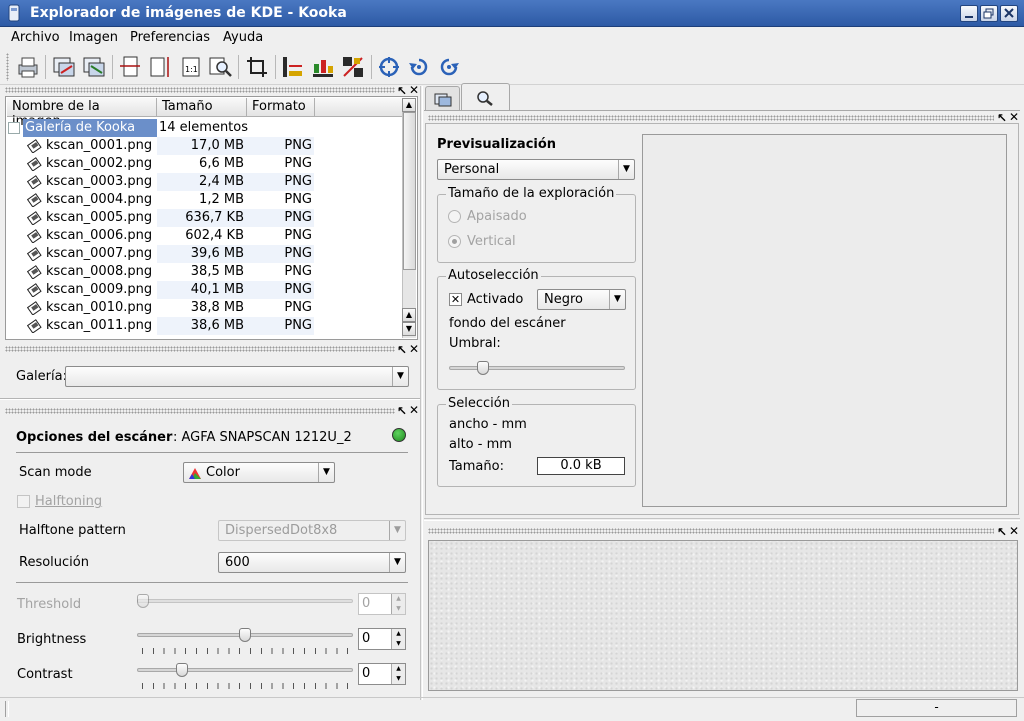 The height and width of the screenshot is (721, 1024). I want to click on file-size: 17,0 MB, so click(217, 145).